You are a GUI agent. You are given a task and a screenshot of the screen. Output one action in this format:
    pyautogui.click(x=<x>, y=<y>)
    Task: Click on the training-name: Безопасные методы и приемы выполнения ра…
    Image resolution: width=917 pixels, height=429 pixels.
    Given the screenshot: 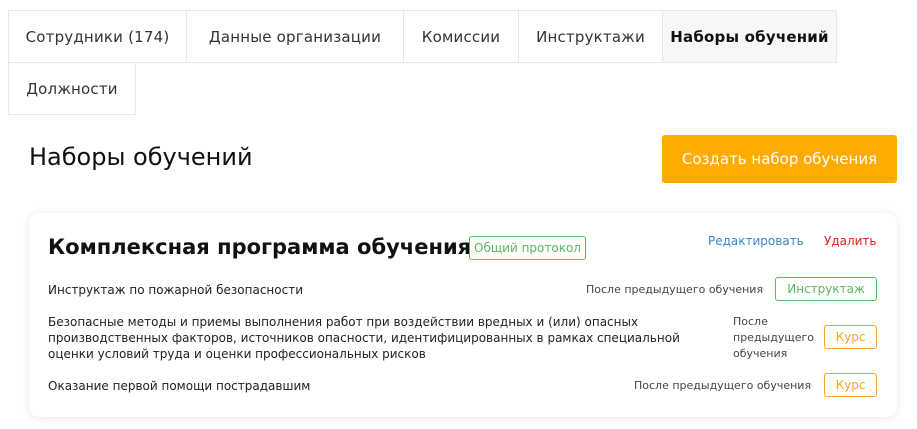 What is the action you would take?
    pyautogui.click(x=364, y=338)
    